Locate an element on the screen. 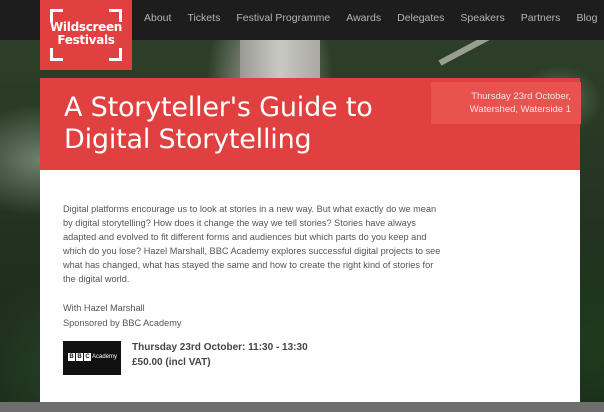 This screenshot has width=604, height=412. nav-item-tickets: Tickets is located at coordinates (203, 18).